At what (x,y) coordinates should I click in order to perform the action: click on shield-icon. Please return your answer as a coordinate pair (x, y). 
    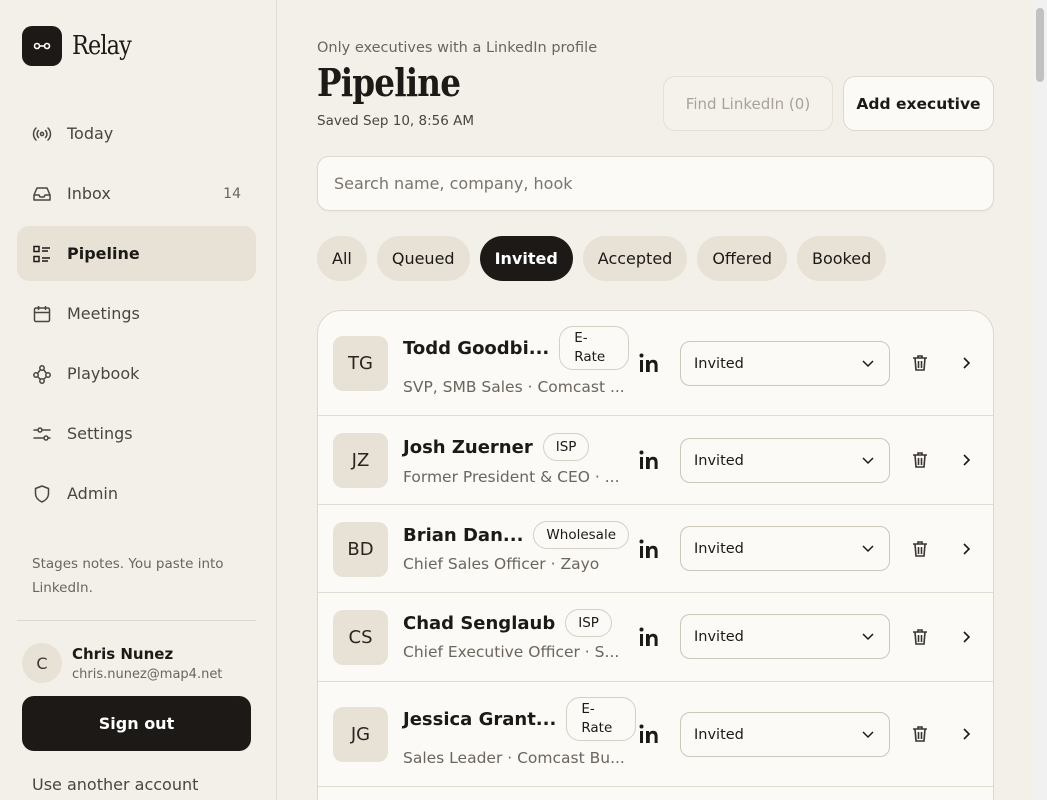
    Looking at the image, I should click on (42, 494).